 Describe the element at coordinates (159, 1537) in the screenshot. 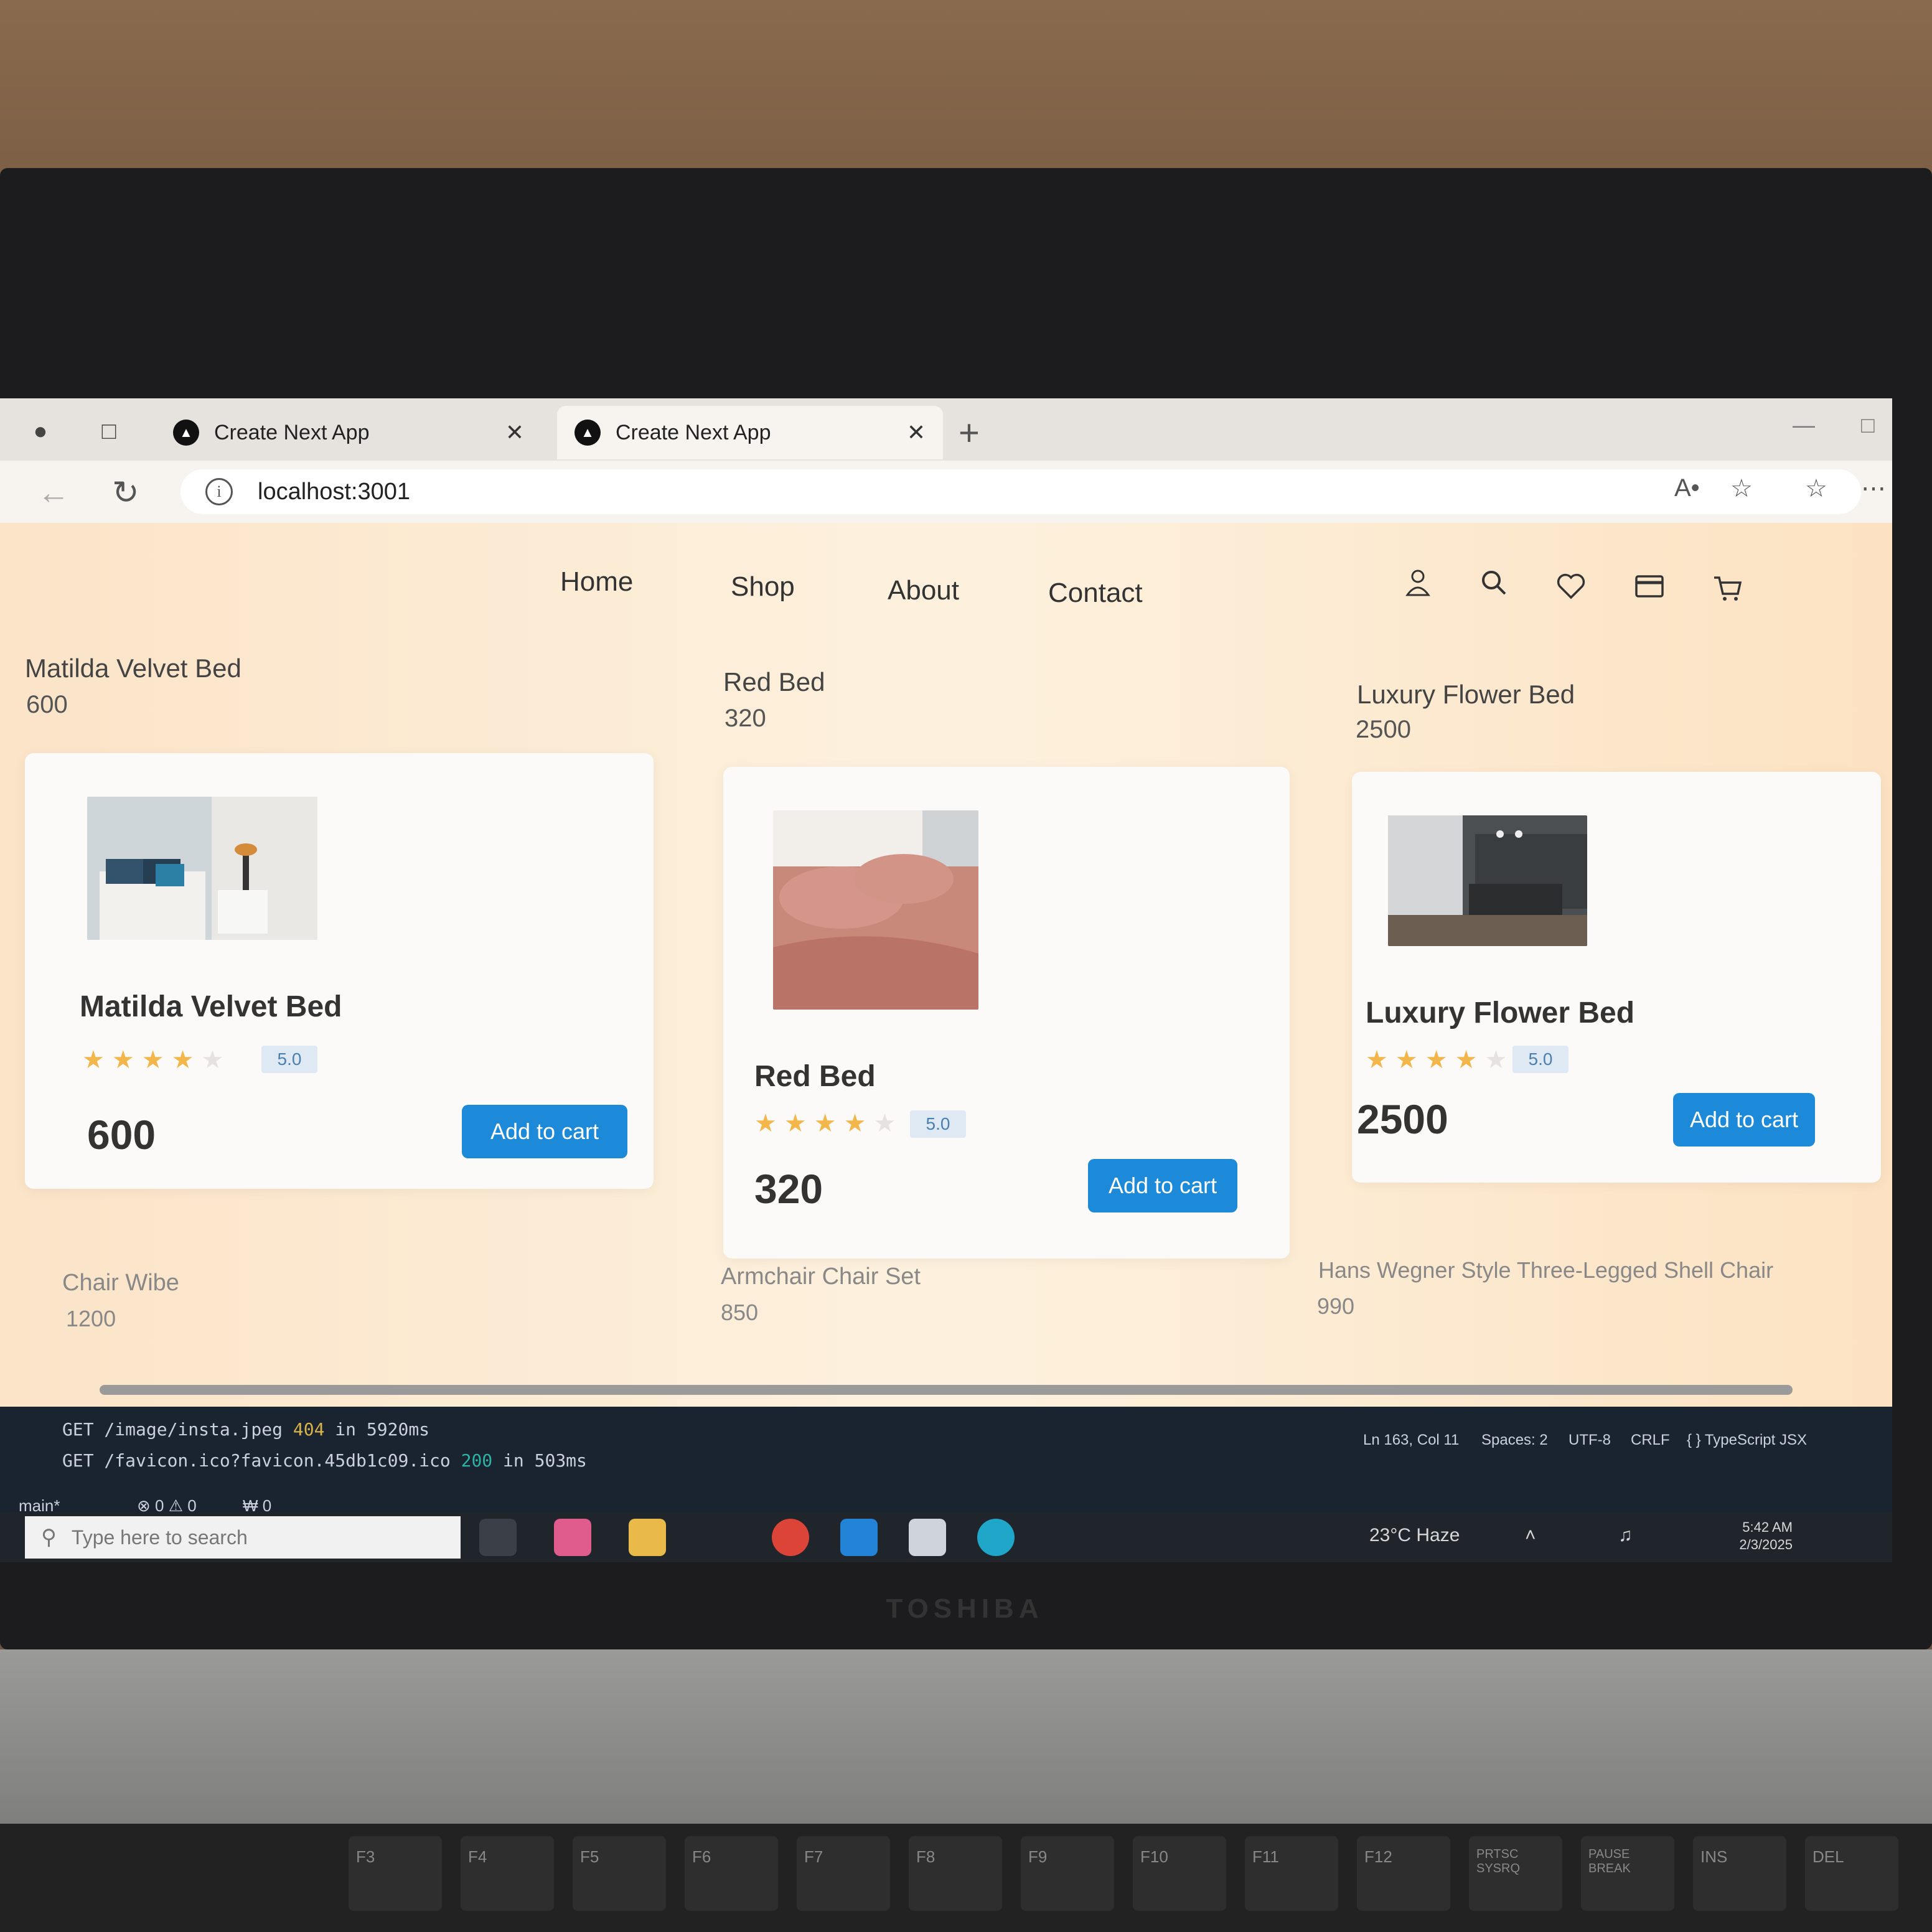

I see `search-placeholder: Type here to search` at that location.